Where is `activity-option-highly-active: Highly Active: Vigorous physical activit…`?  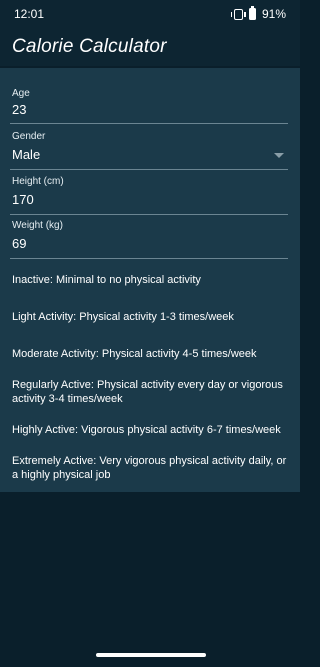
activity-option-highly-active: Highly Active: Vigorous physical activit… is located at coordinates (150, 430).